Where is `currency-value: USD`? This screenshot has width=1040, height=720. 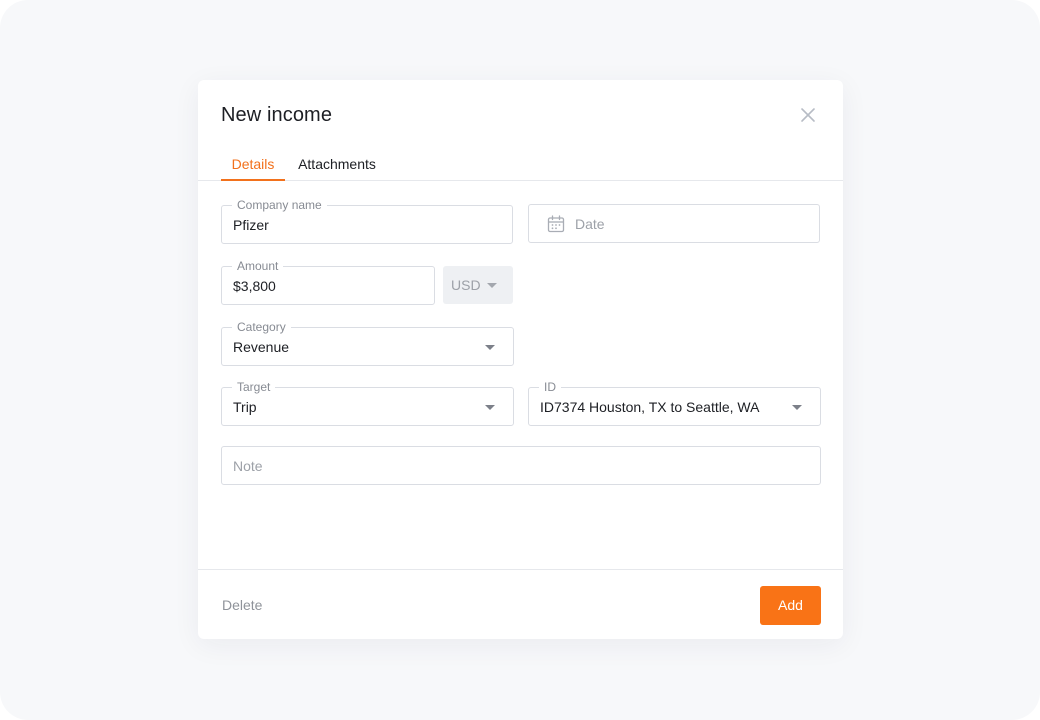
currency-value: USD is located at coordinates (466, 285).